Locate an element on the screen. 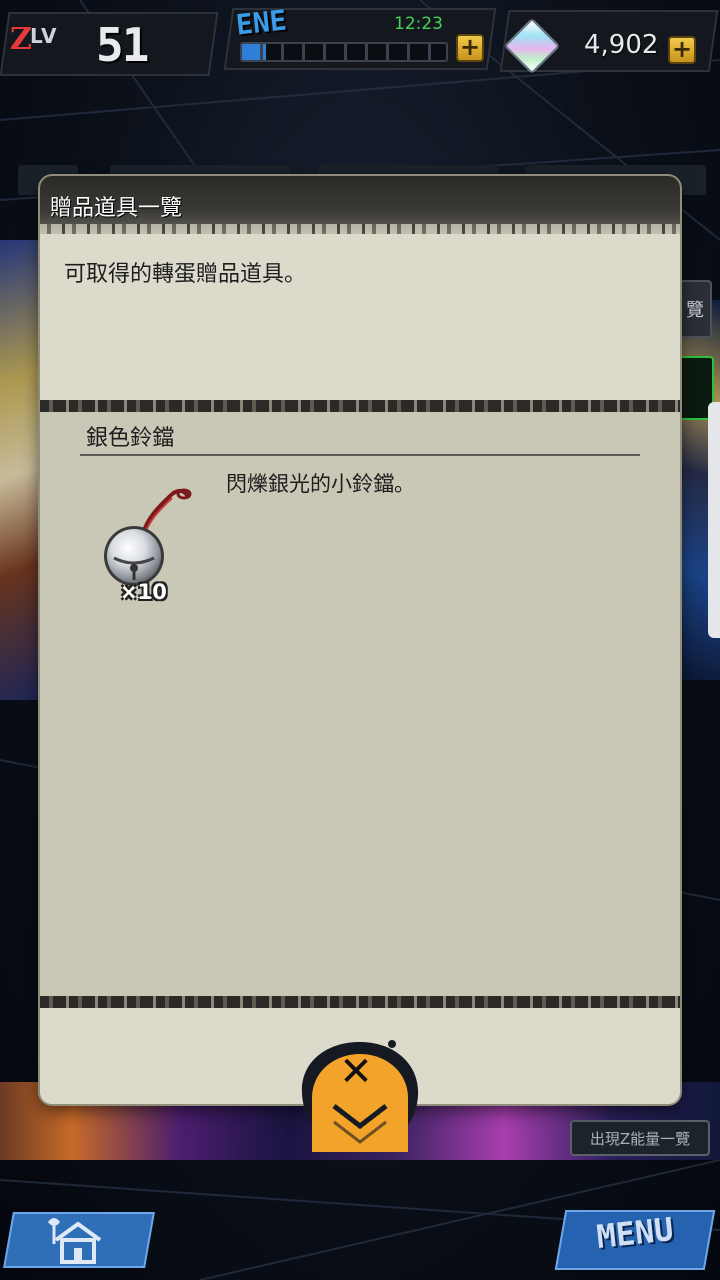  side-tab-label: 覽 is located at coordinates (695, 310).